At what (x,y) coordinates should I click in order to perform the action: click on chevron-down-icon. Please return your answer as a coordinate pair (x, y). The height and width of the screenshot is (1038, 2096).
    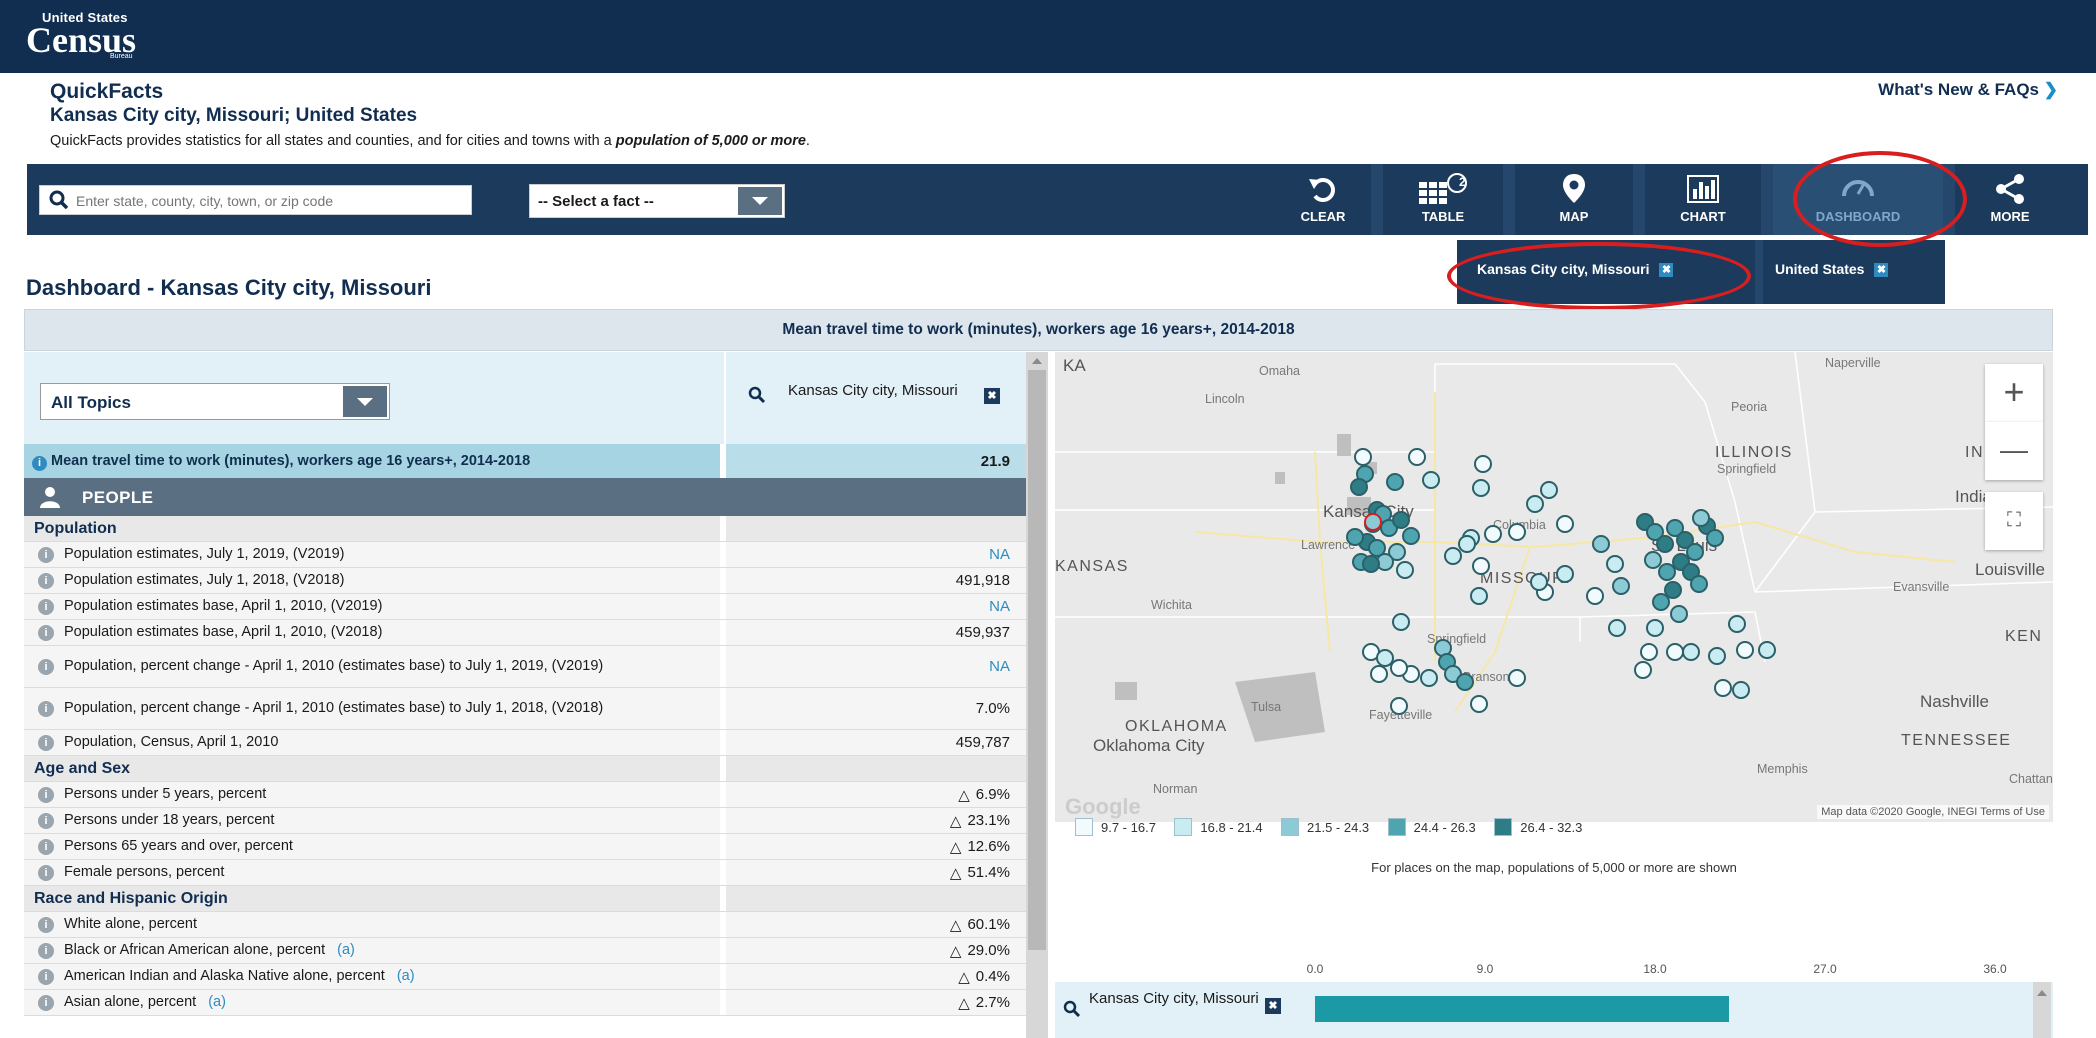
    Looking at the image, I should click on (365, 401).